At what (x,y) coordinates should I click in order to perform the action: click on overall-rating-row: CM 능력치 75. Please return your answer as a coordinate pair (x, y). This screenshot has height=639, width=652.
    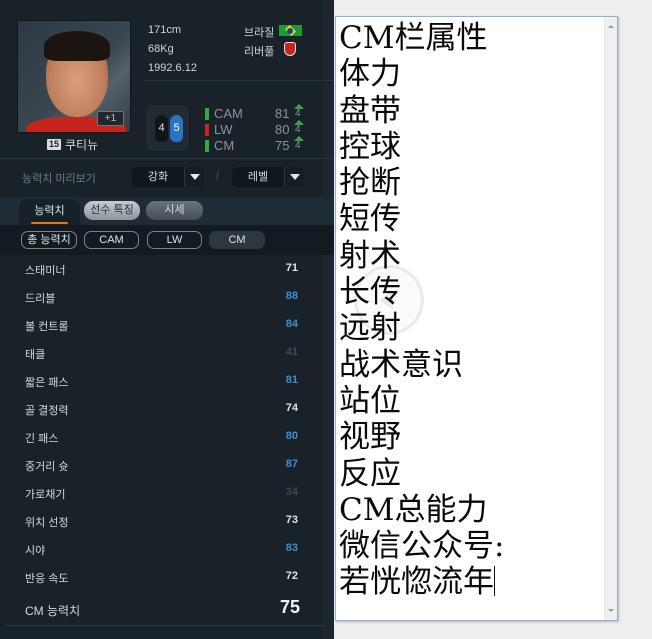
    Looking at the image, I should click on (167, 609).